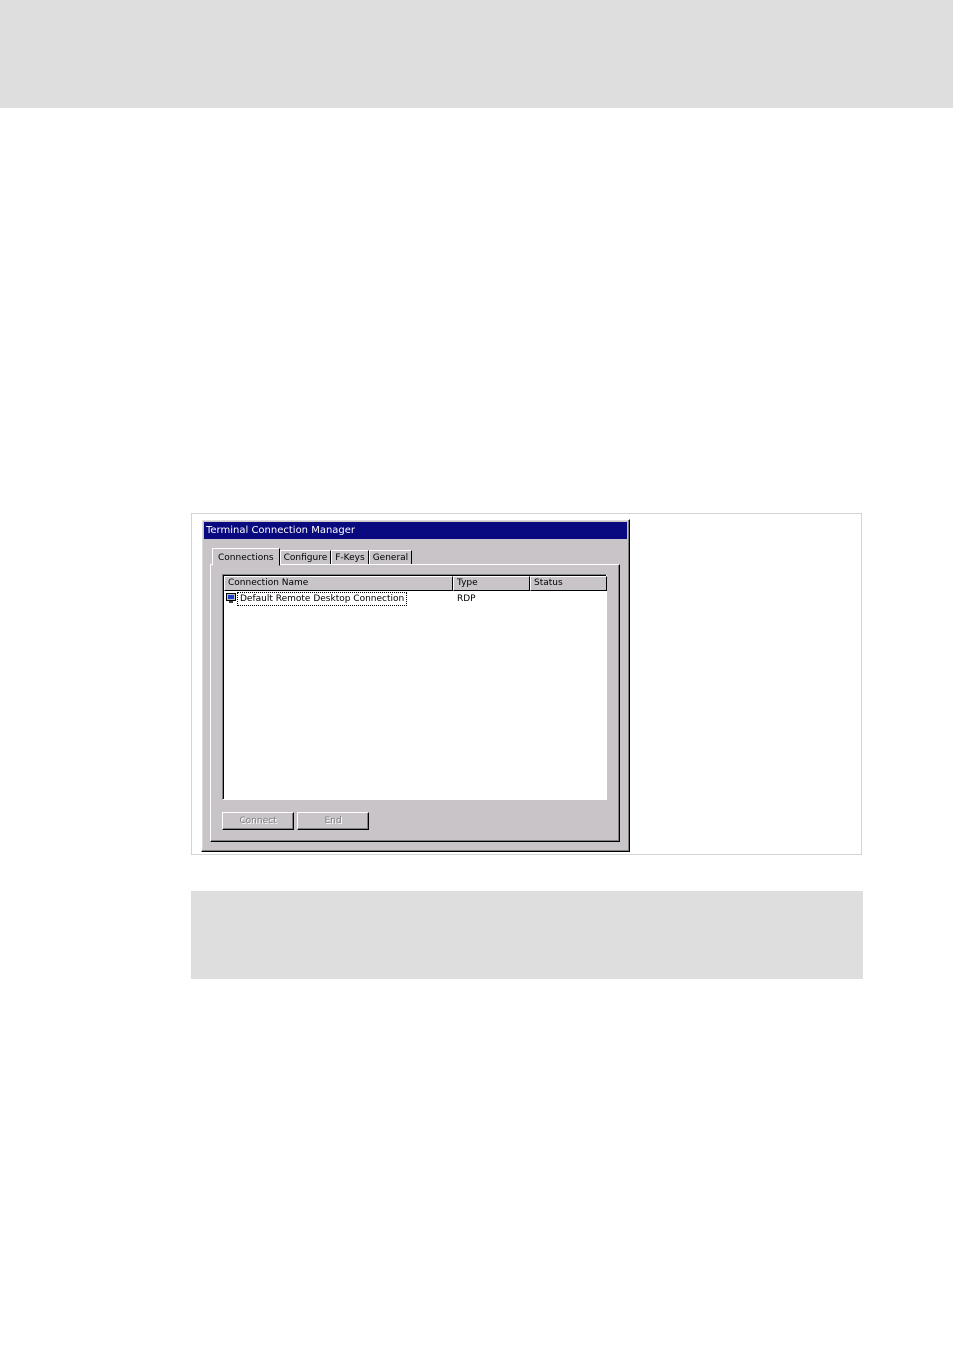 The width and height of the screenshot is (953, 1348). What do you see at coordinates (338, 583) in the screenshot?
I see `column-header-connection-name: Connection Name` at bounding box center [338, 583].